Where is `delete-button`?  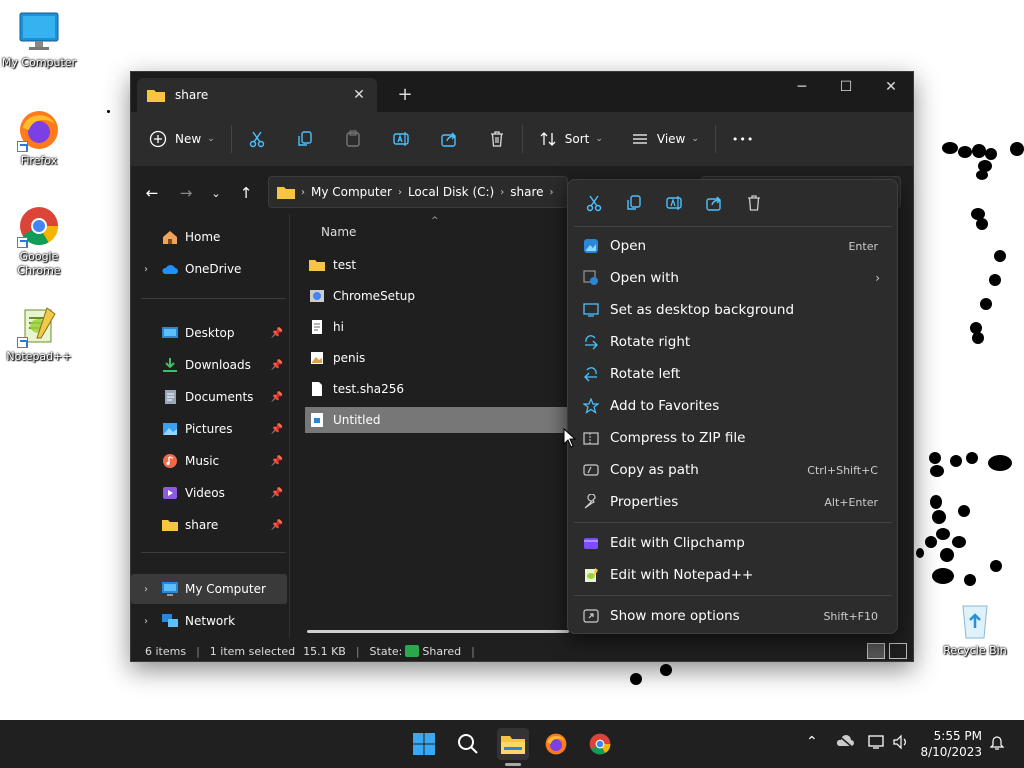
delete-button is located at coordinates (497, 139).